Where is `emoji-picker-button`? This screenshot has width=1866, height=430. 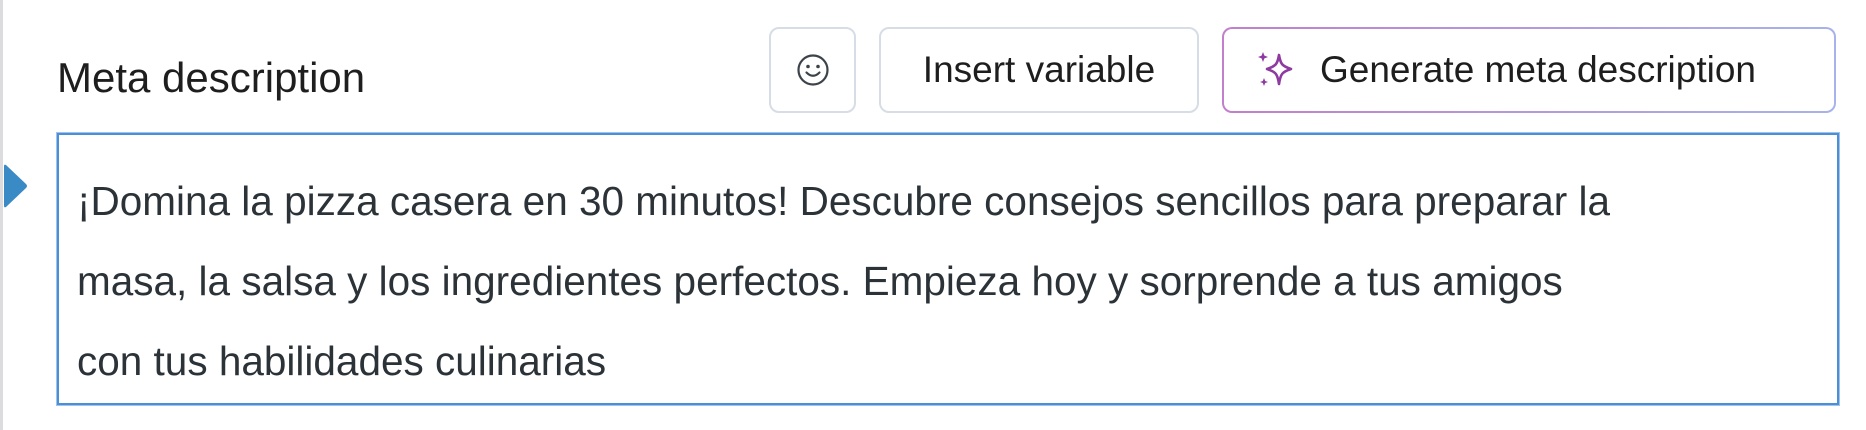
emoji-picker-button is located at coordinates (812, 70).